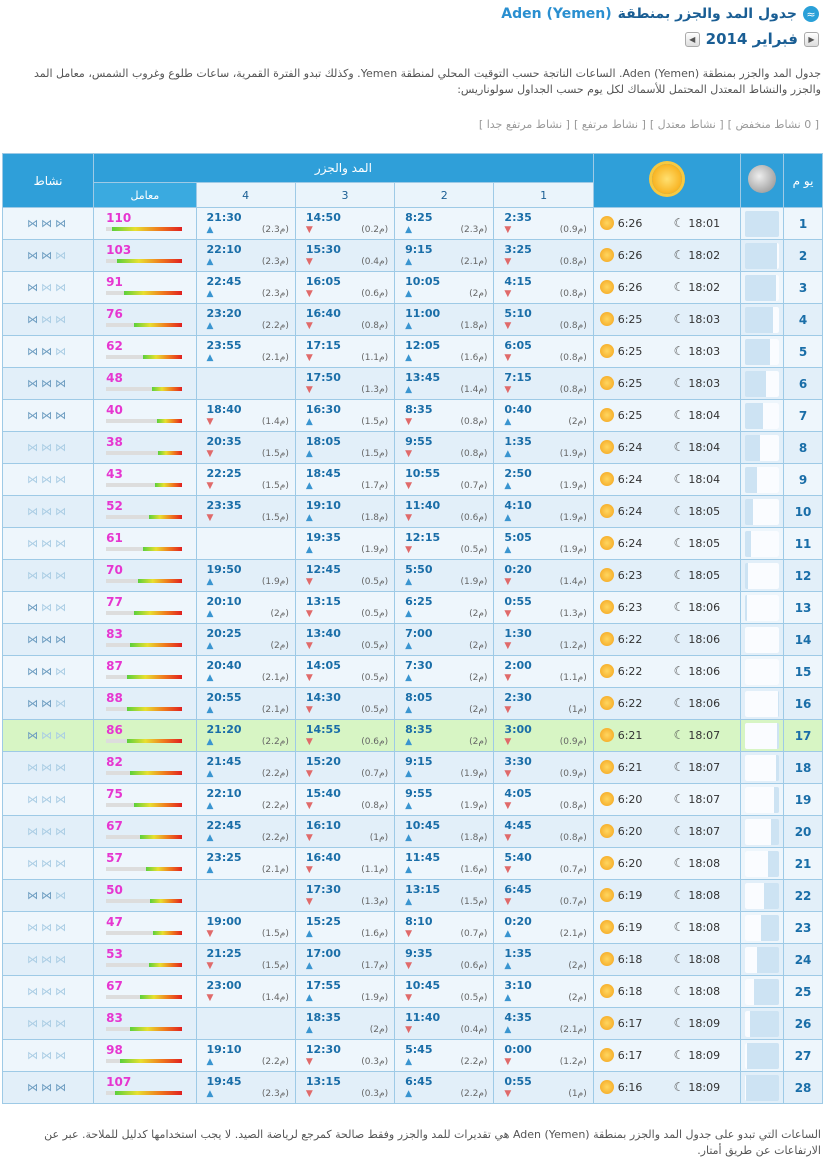 The height and width of the screenshot is (1169, 827). Describe the element at coordinates (686, 124) in the screenshot. I see `legend-moderate: [ نشاط معتدل ]` at that location.